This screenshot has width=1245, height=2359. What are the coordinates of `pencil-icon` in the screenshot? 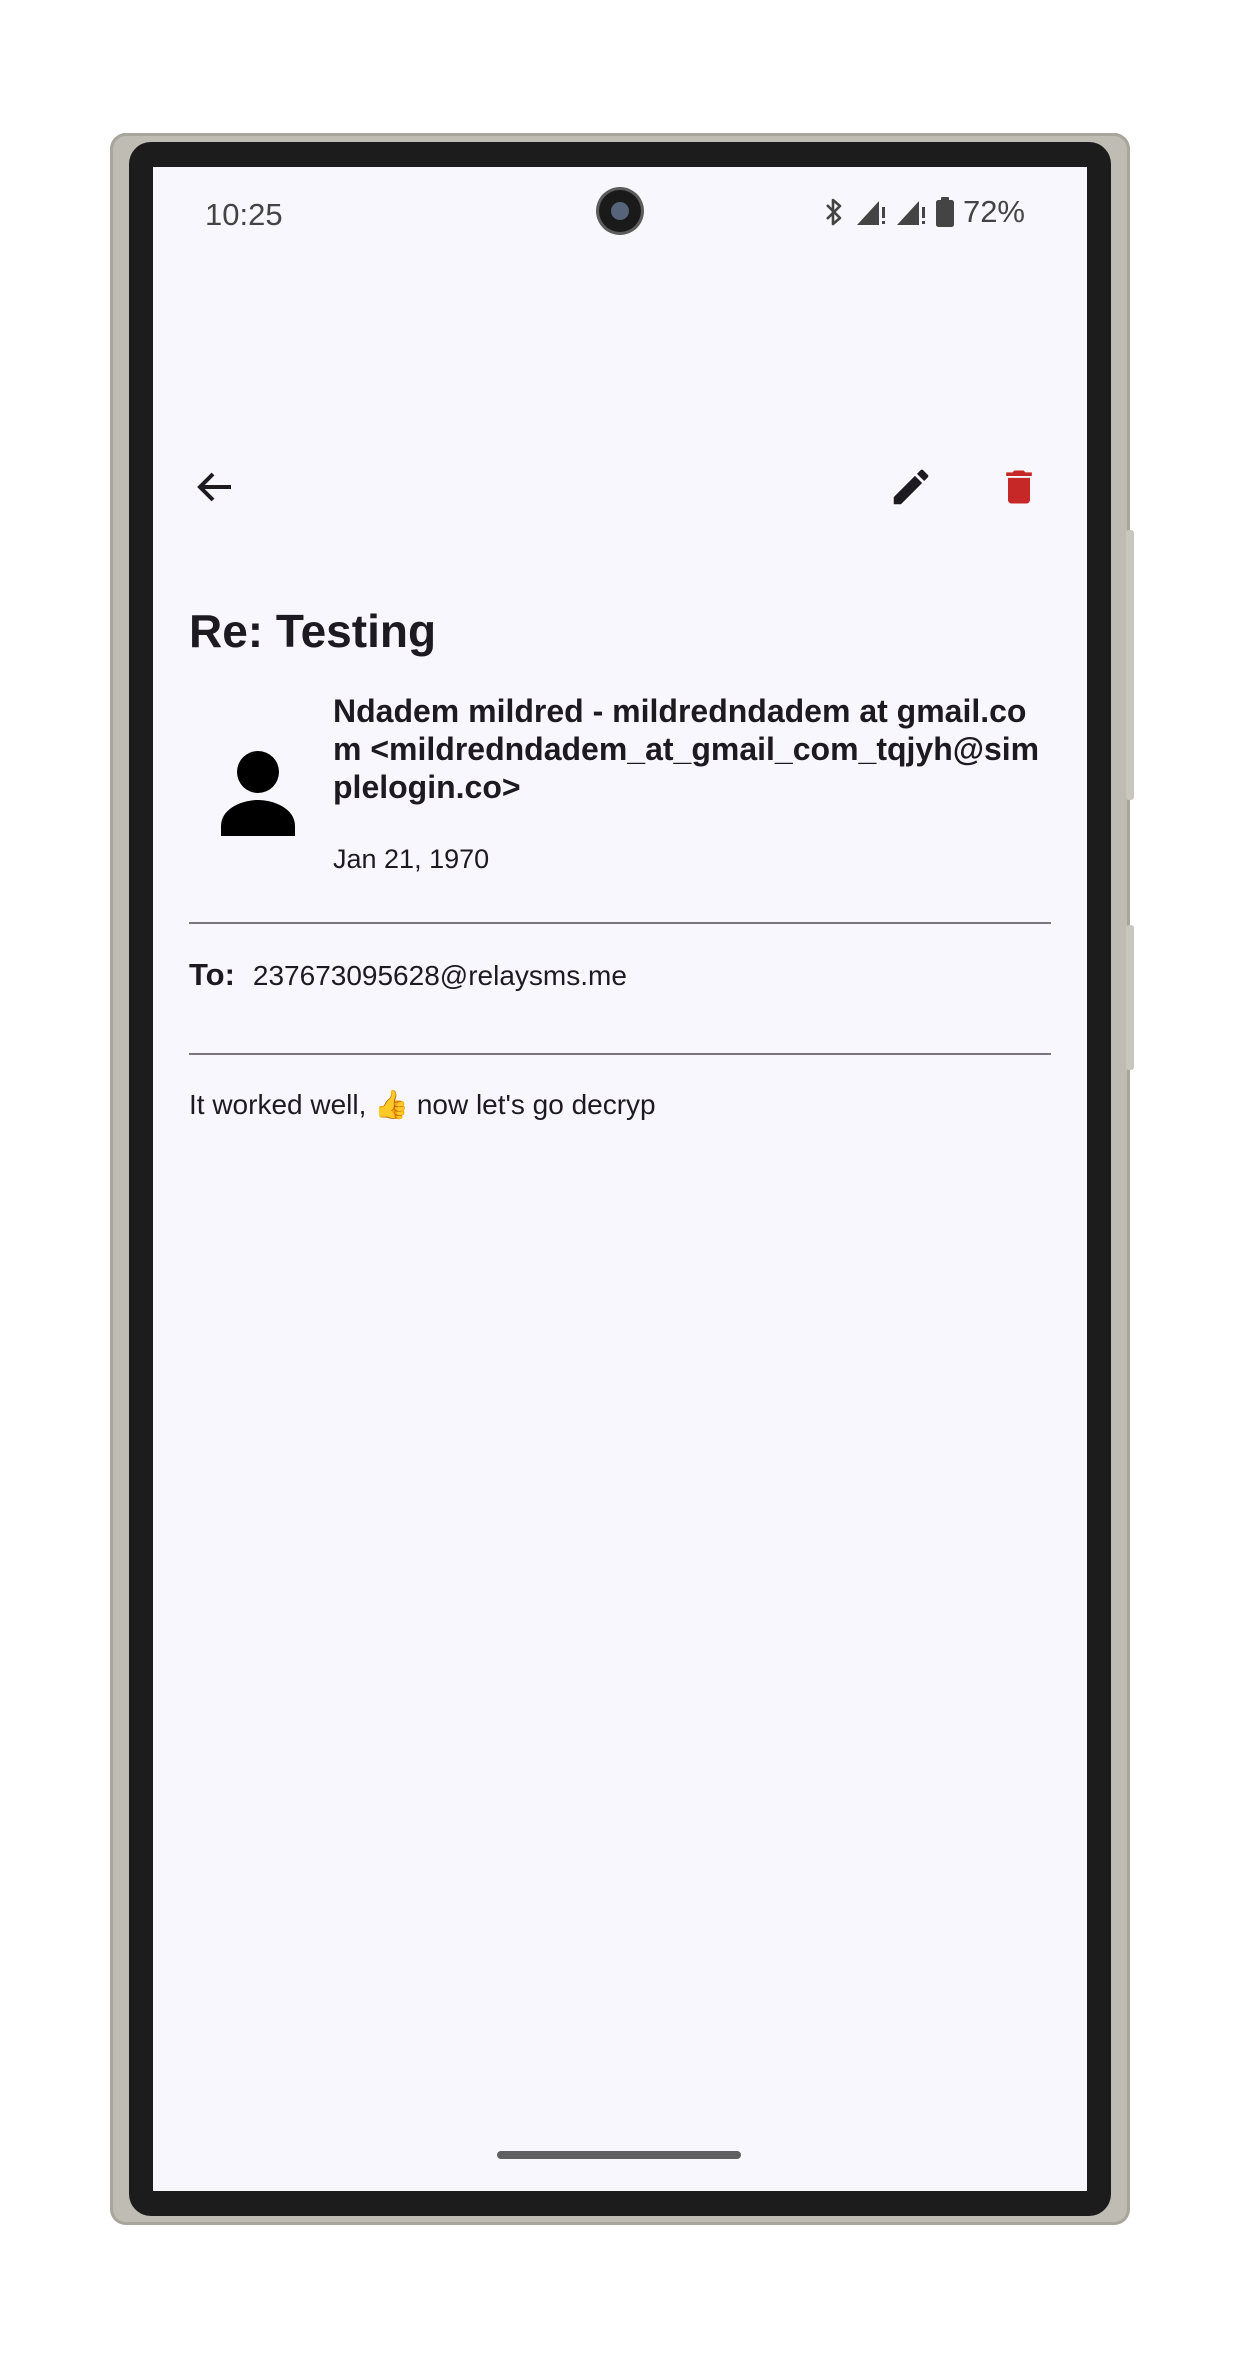 It's located at (911, 489).